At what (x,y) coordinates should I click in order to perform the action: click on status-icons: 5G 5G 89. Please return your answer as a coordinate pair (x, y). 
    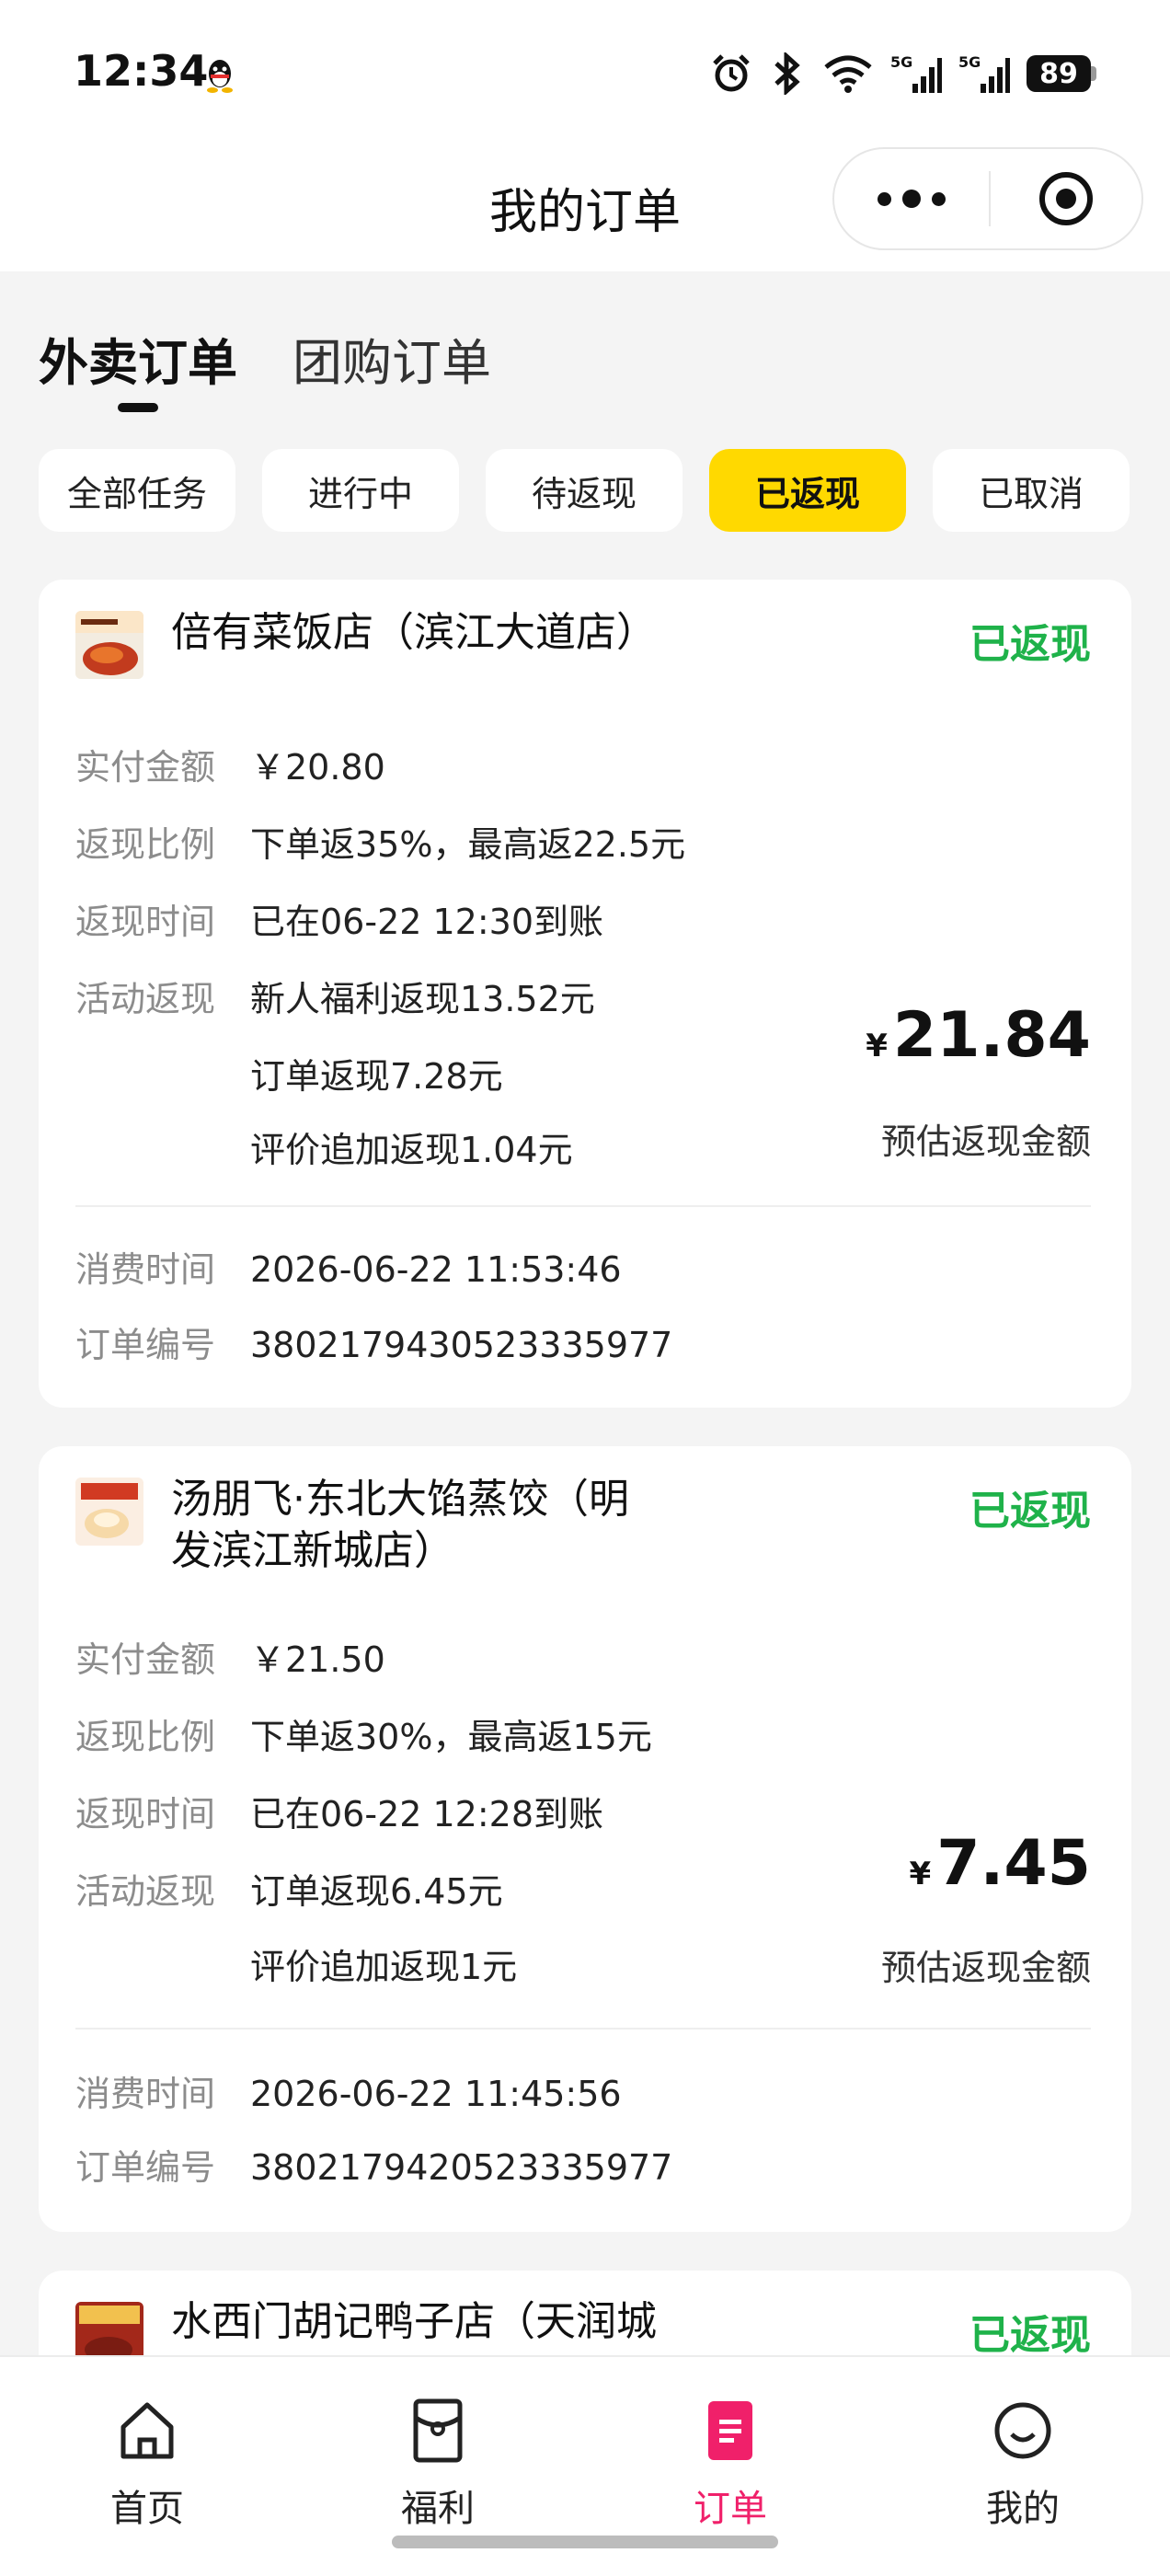
    Looking at the image, I should click on (903, 74).